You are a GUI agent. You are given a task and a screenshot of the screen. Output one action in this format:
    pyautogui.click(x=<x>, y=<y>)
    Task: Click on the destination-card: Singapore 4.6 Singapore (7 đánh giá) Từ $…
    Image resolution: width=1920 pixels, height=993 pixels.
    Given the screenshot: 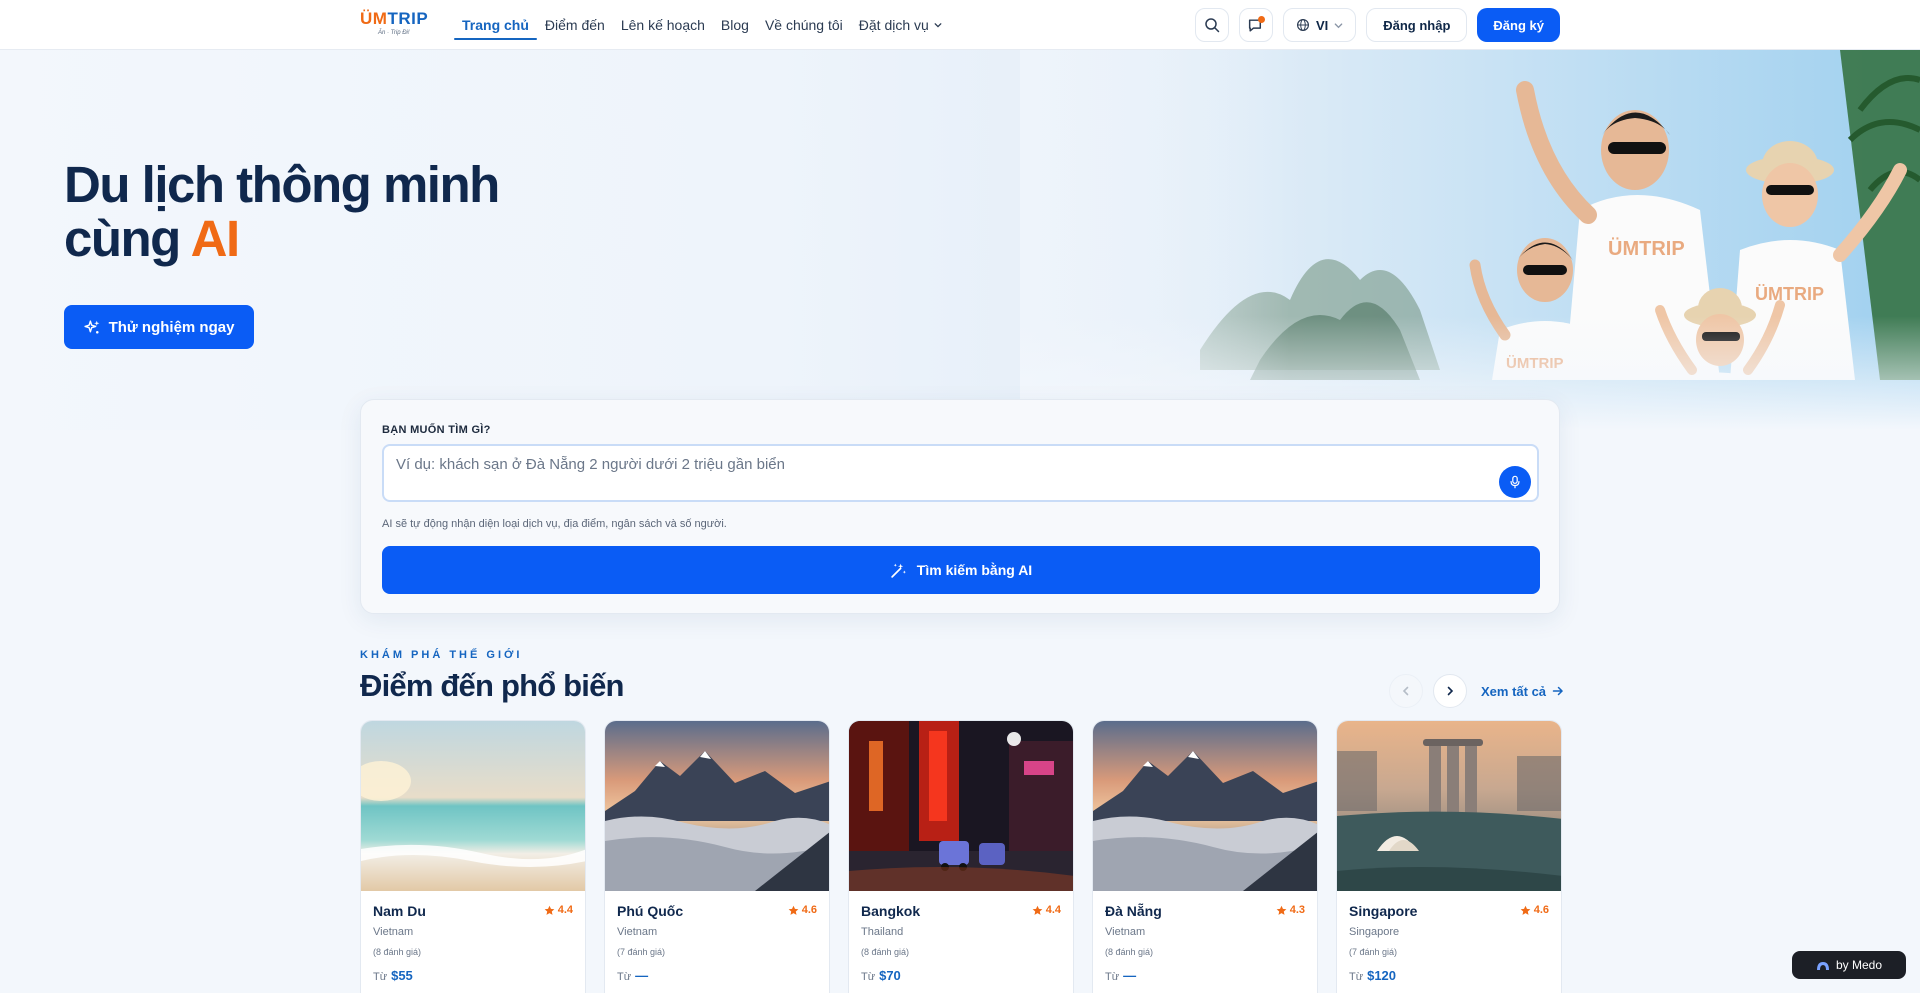 What is the action you would take?
    pyautogui.click(x=1449, y=856)
    